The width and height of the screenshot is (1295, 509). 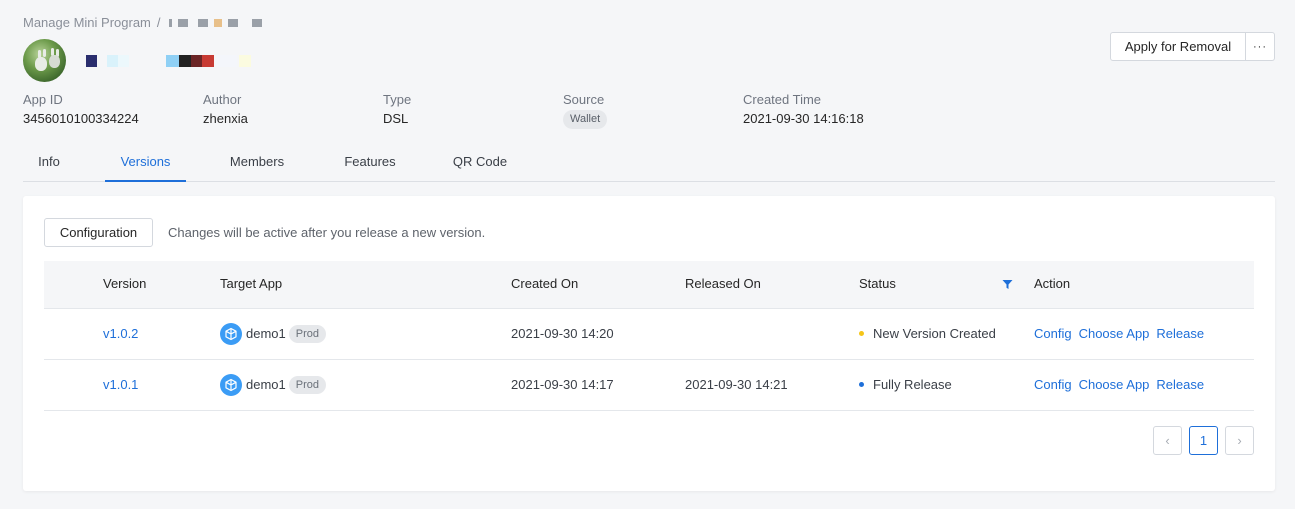 What do you see at coordinates (87, 22) in the screenshot?
I see `breadcrumb-root: Manage Mini Program` at bounding box center [87, 22].